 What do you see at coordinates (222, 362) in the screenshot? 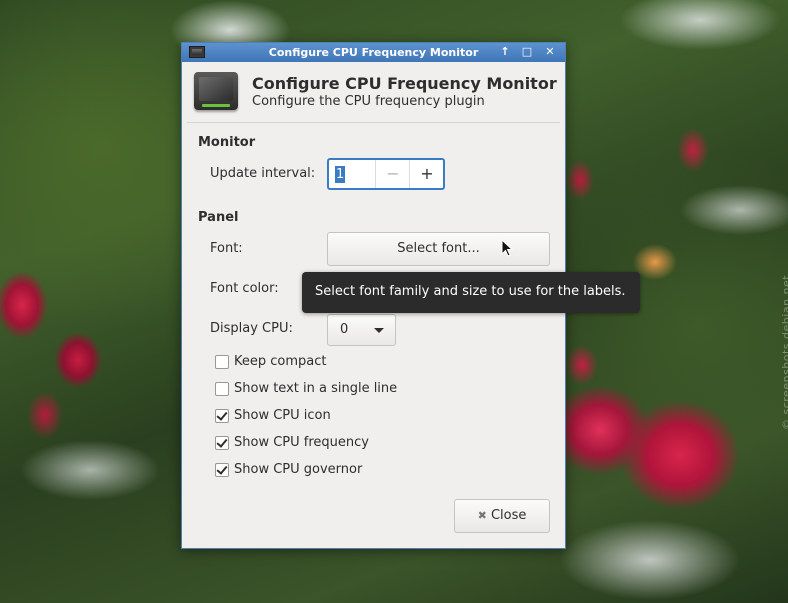
I see `checkbox-keep-compact` at bounding box center [222, 362].